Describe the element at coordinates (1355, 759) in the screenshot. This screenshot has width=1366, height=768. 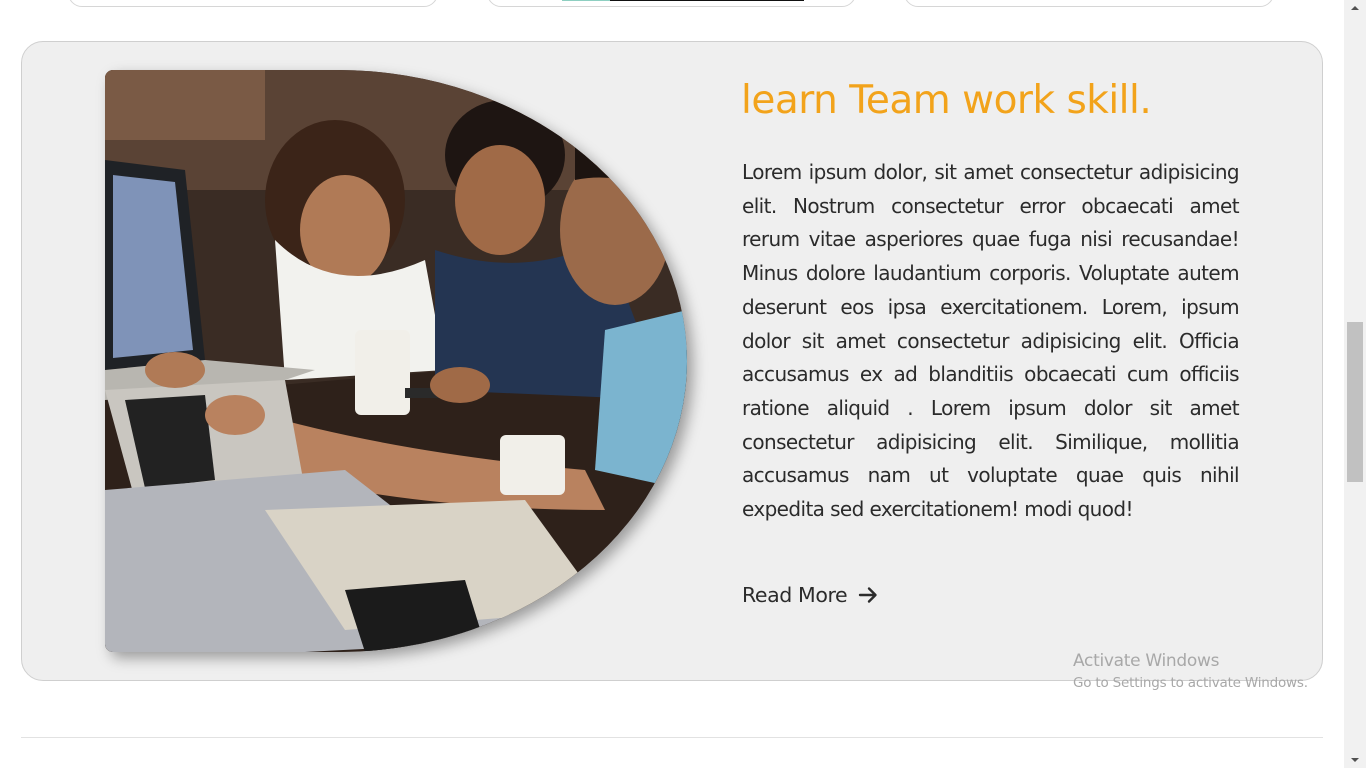
I see `scroll-down-icon` at that location.